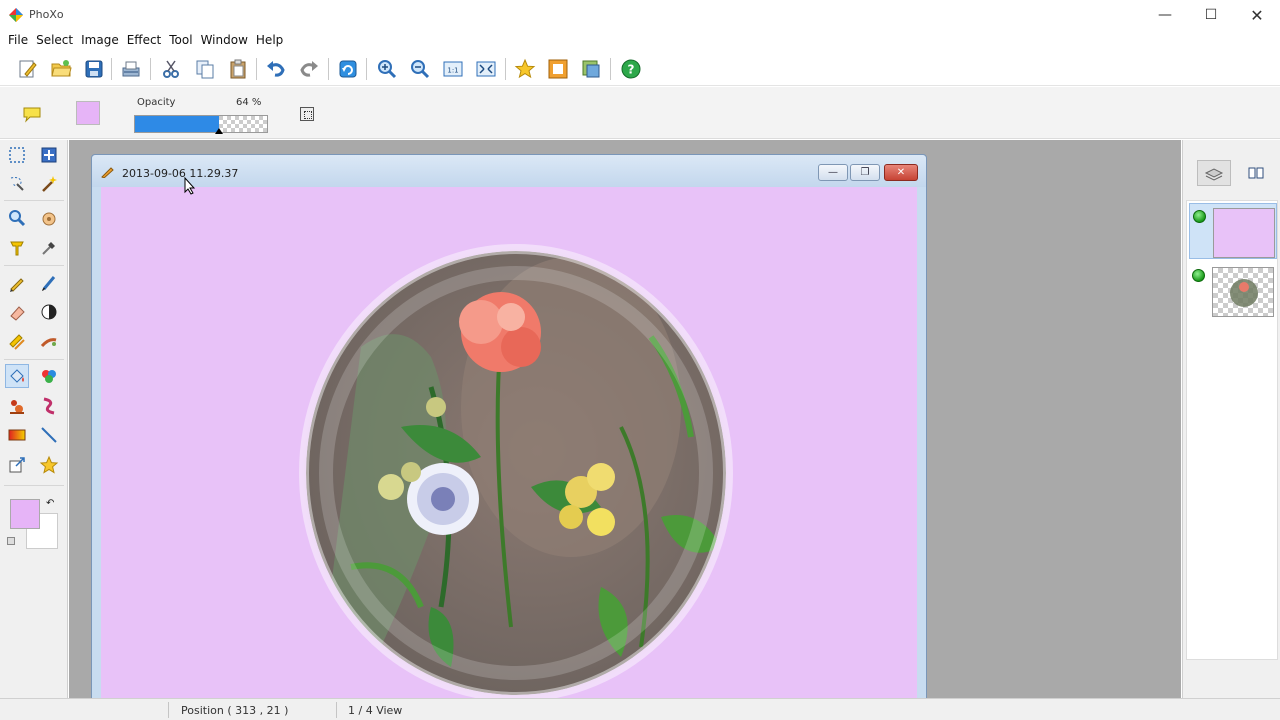 The width and height of the screenshot is (1280, 720). I want to click on svg-text: 1:1, so click(452, 71).